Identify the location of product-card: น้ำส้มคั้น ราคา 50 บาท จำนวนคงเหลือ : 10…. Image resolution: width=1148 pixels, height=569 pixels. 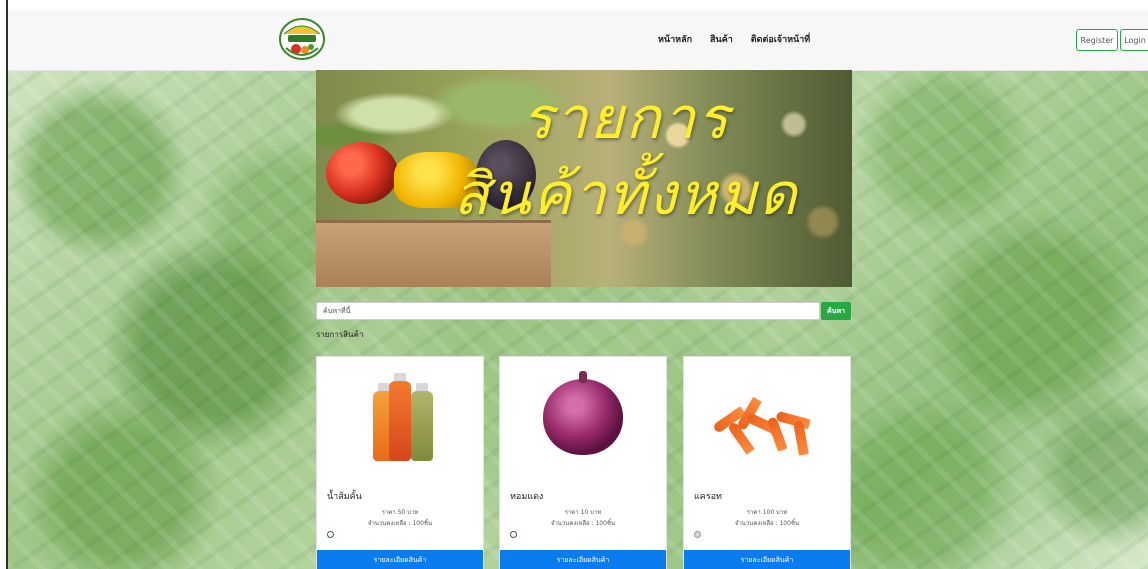
(400, 462).